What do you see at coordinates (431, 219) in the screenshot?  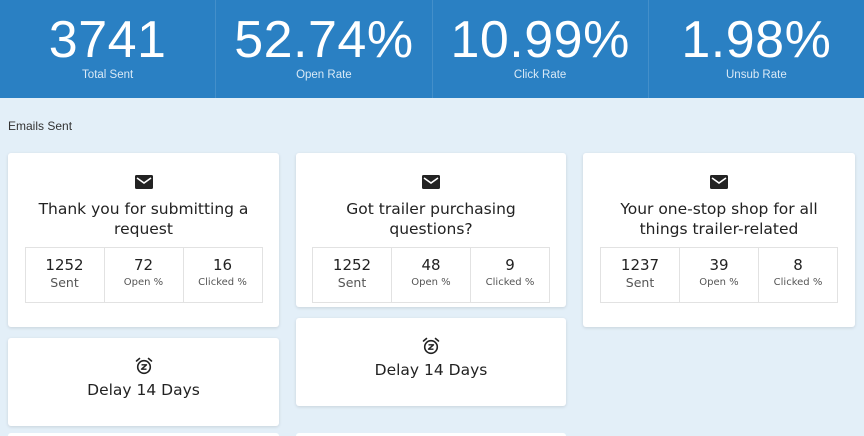 I see `email-subject: Got trailer purchasing questions?` at bounding box center [431, 219].